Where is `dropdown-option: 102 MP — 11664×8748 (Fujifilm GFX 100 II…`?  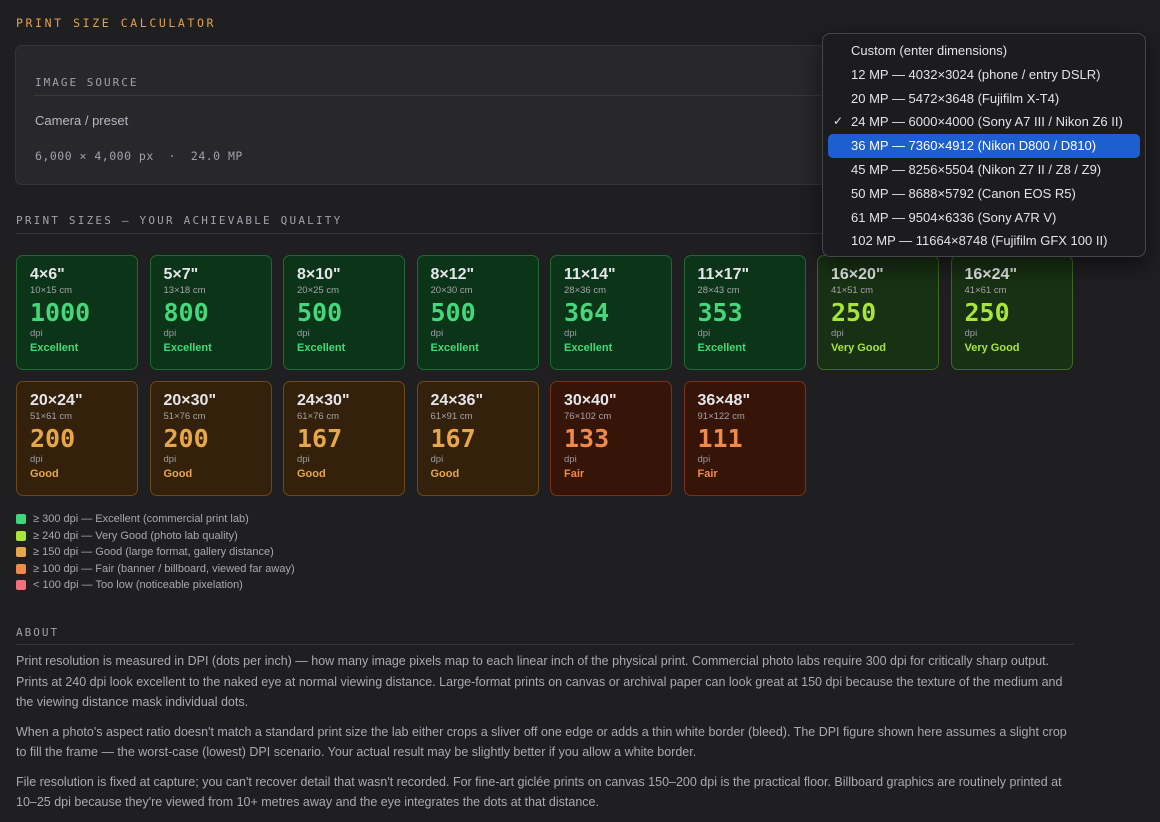
dropdown-option: 102 MP — 11664×8748 (Fujifilm GFX 100 II… is located at coordinates (984, 241).